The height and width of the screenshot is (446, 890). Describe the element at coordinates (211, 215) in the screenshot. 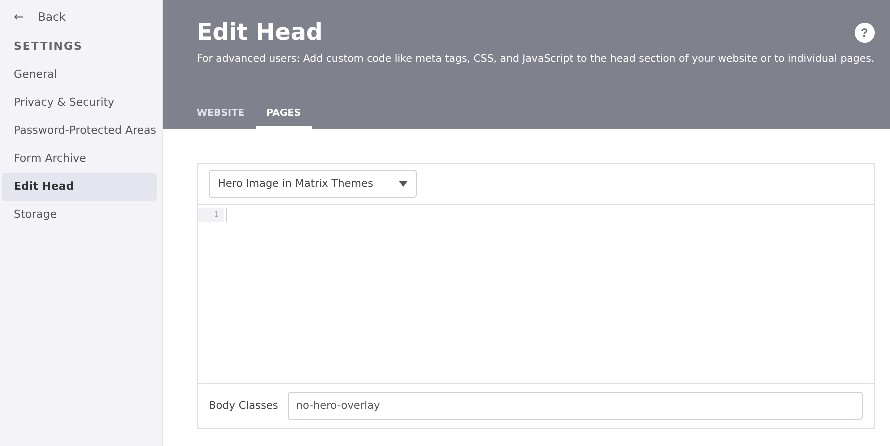

I see `line-number: 1` at that location.